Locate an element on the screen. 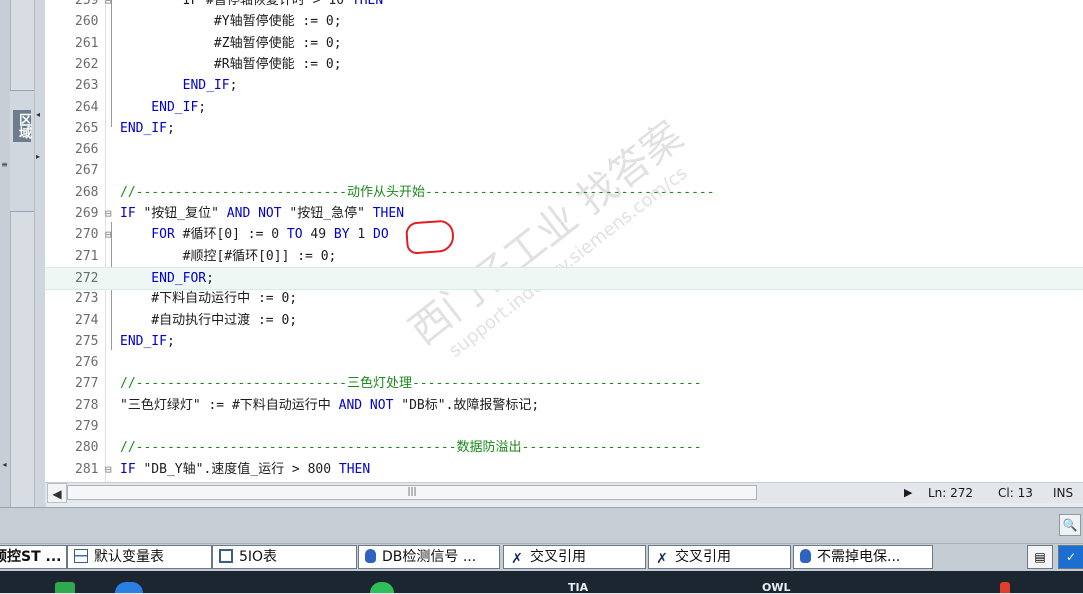 Image resolution: width=1083 pixels, height=594 pixels. editor-tab: 5IO表 is located at coordinates (284, 557).